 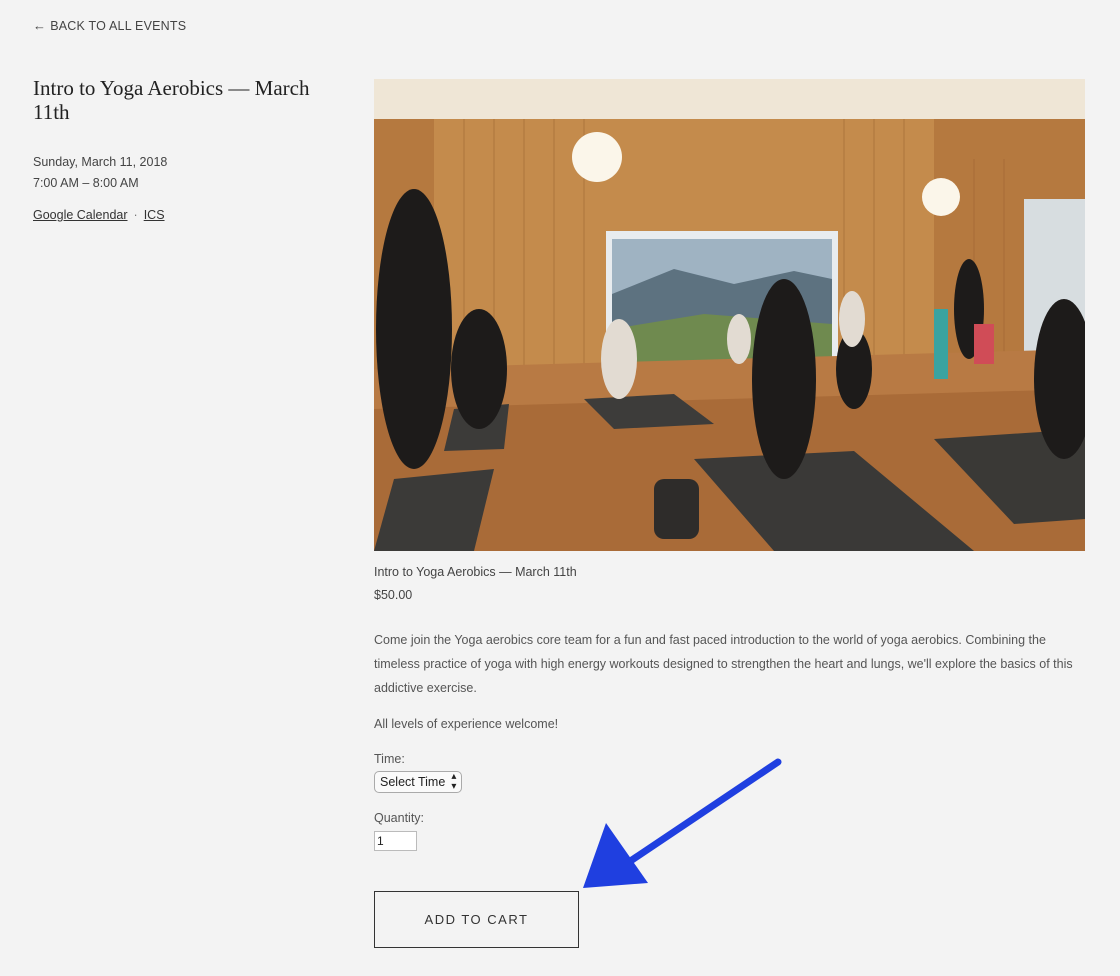 What do you see at coordinates (118, 25) in the screenshot?
I see `back-link-label: BACK TO ALL EVENTS` at bounding box center [118, 25].